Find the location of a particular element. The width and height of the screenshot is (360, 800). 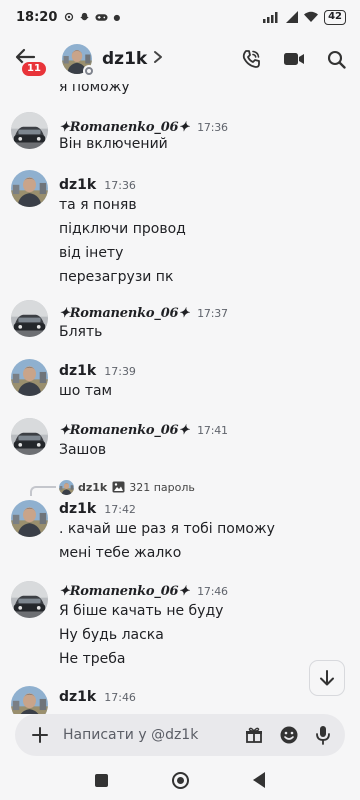

scroll-to-bottom-button is located at coordinates (327, 678).